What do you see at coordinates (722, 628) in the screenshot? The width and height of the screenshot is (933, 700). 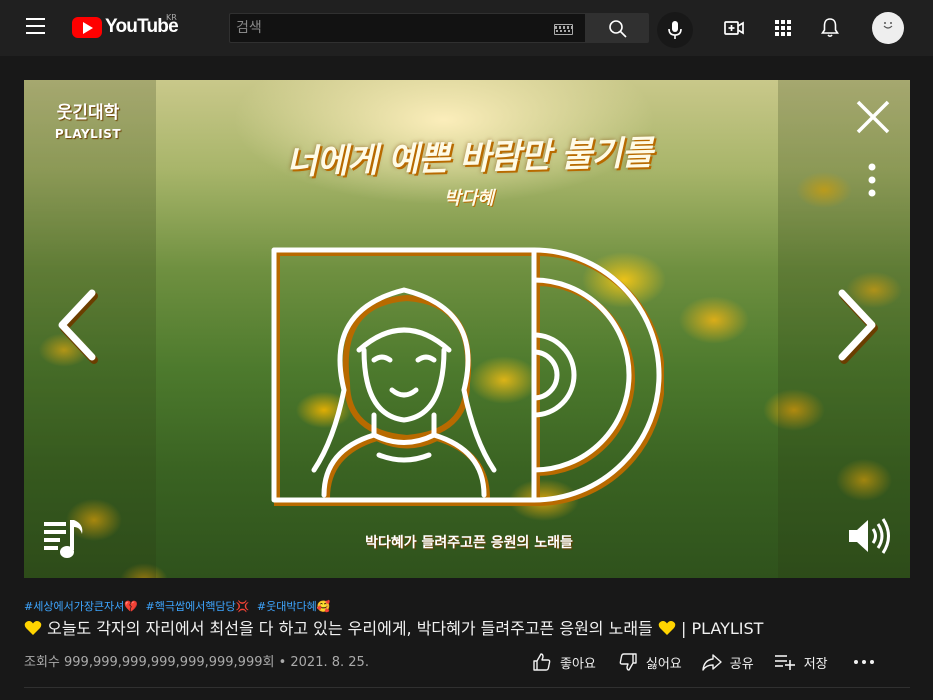 I see `video-title-suffix: | PLAYLIST` at bounding box center [722, 628].